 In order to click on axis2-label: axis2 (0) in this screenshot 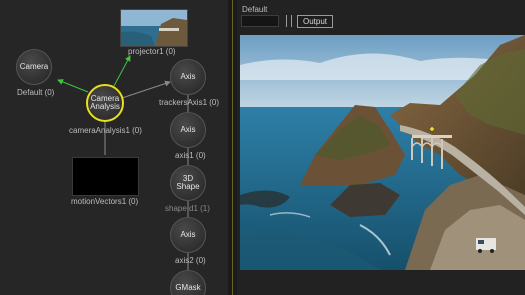, I will do `click(190, 260)`.